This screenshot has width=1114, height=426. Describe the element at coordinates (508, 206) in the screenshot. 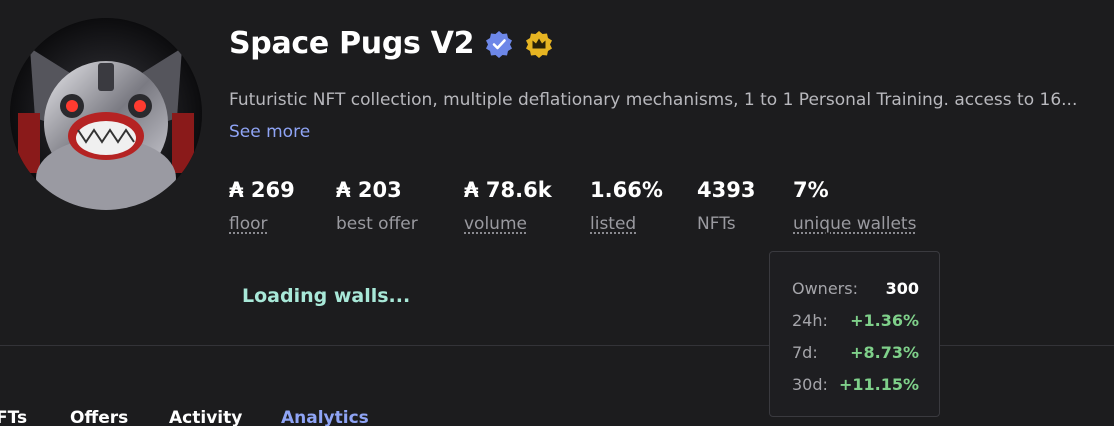

I see `stat-volume: ₳ 78.6k volume` at that location.